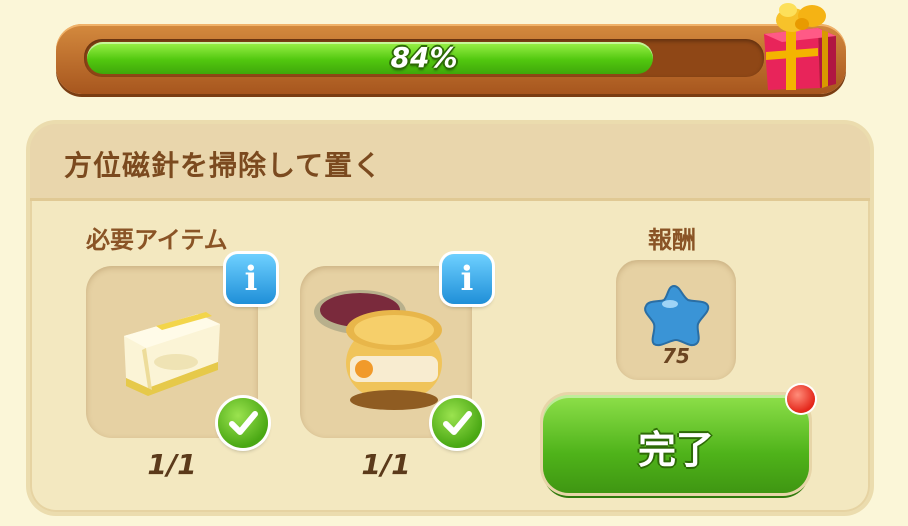 The height and width of the screenshot is (526, 908). I want to click on notification-dot, so click(801, 399).